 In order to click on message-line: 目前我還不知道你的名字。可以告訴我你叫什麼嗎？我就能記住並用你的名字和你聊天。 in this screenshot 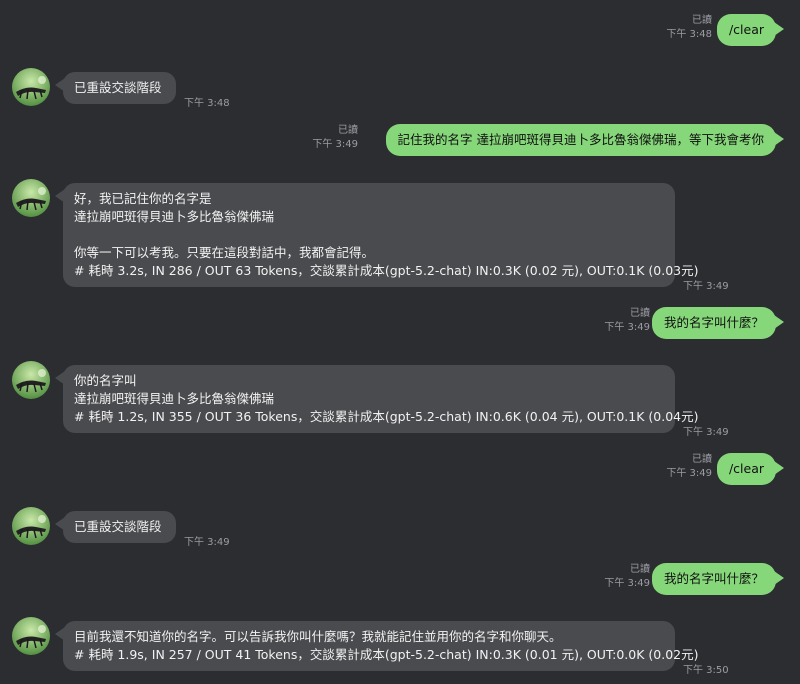, I will do `click(318, 636)`.